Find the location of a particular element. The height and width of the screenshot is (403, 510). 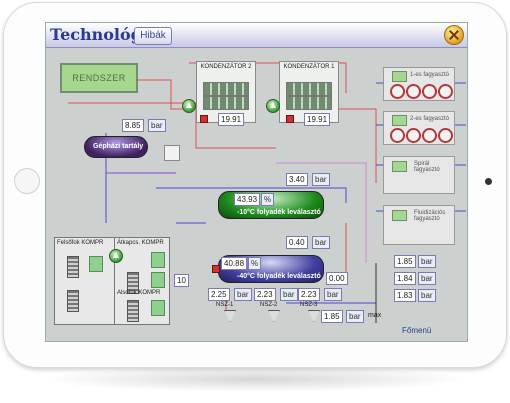

camera-dot is located at coordinates (488, 181).